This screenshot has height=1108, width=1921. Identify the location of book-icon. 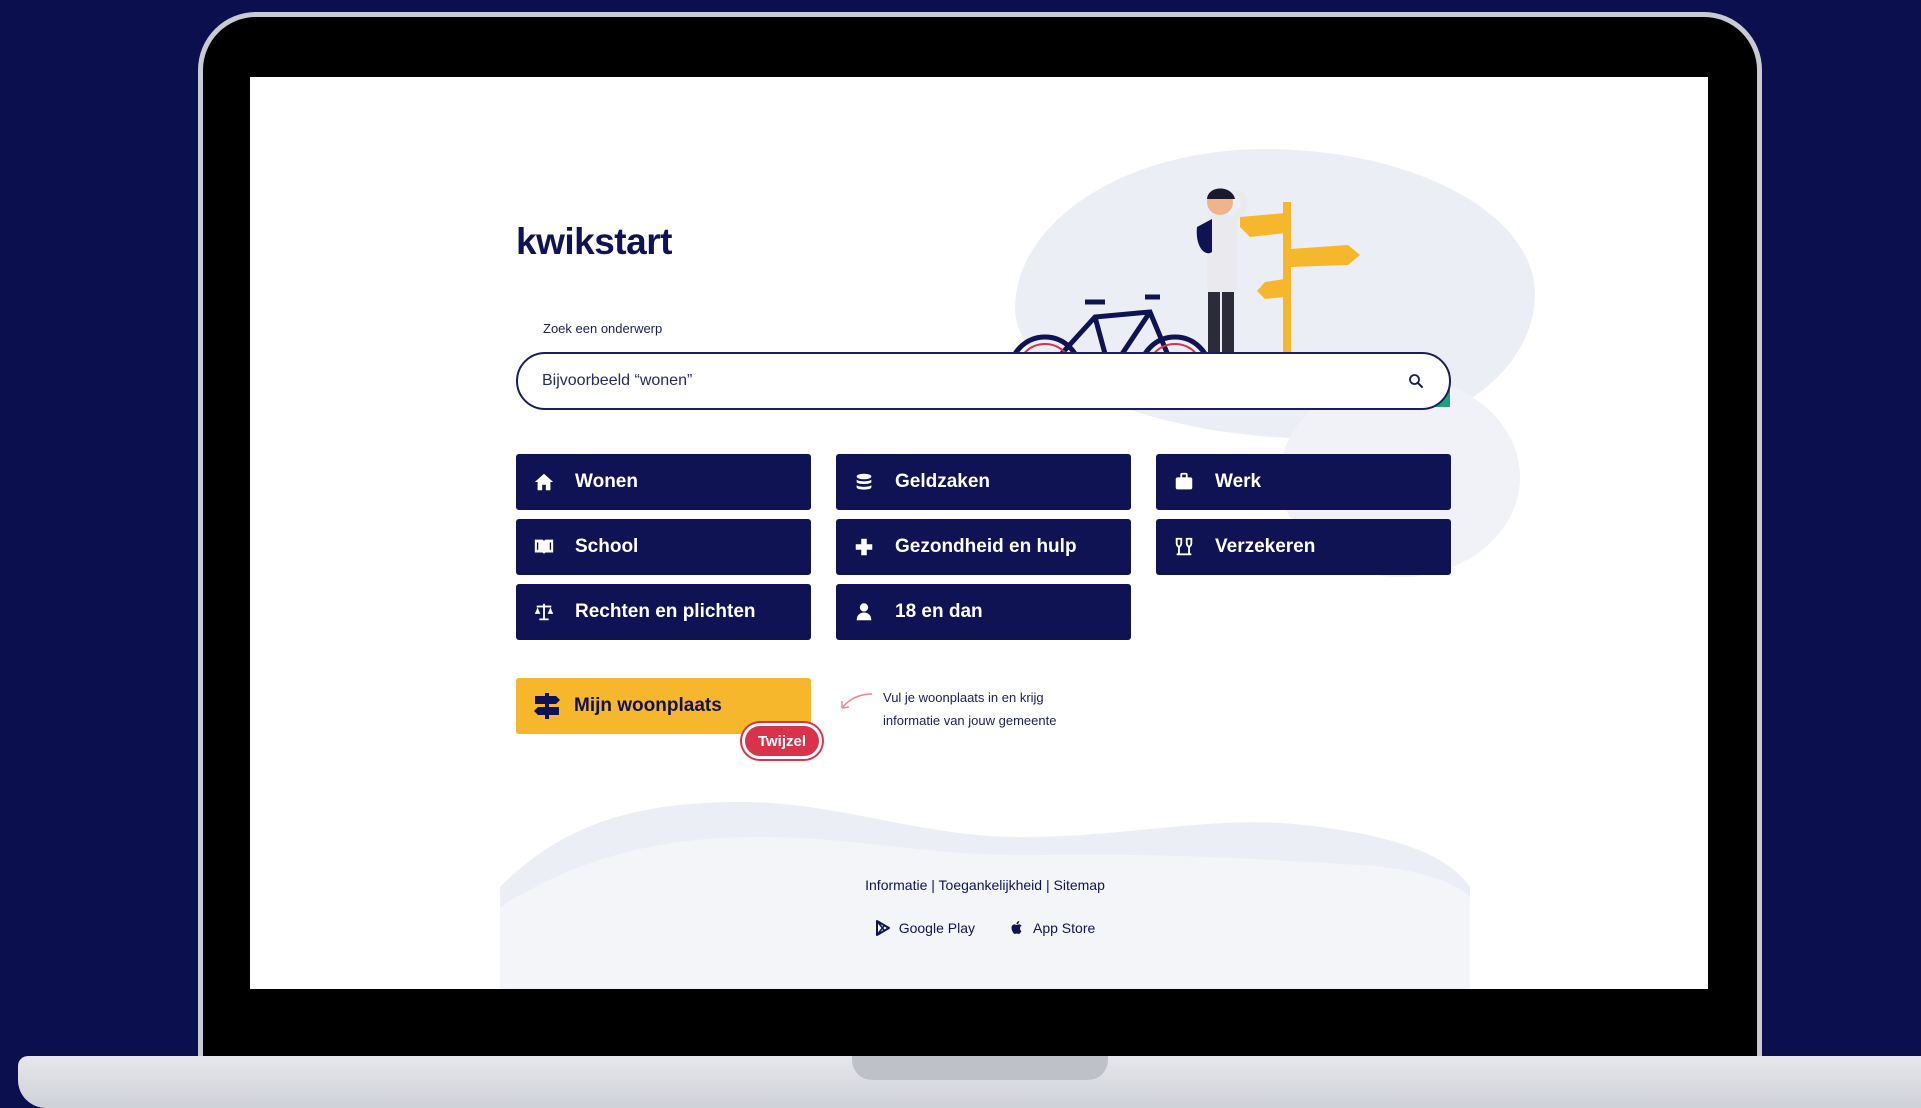
(544, 547).